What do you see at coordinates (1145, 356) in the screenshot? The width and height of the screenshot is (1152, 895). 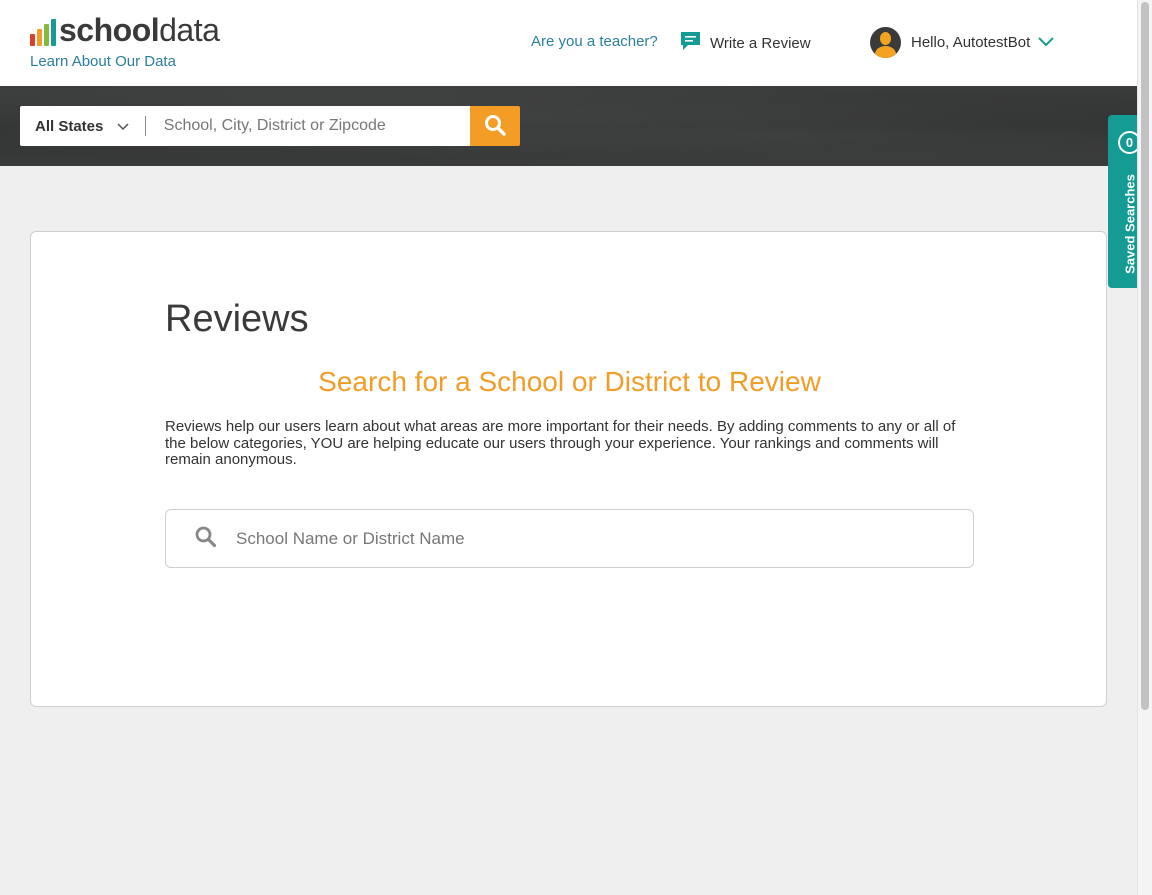 I see `scrollbar-thumb` at bounding box center [1145, 356].